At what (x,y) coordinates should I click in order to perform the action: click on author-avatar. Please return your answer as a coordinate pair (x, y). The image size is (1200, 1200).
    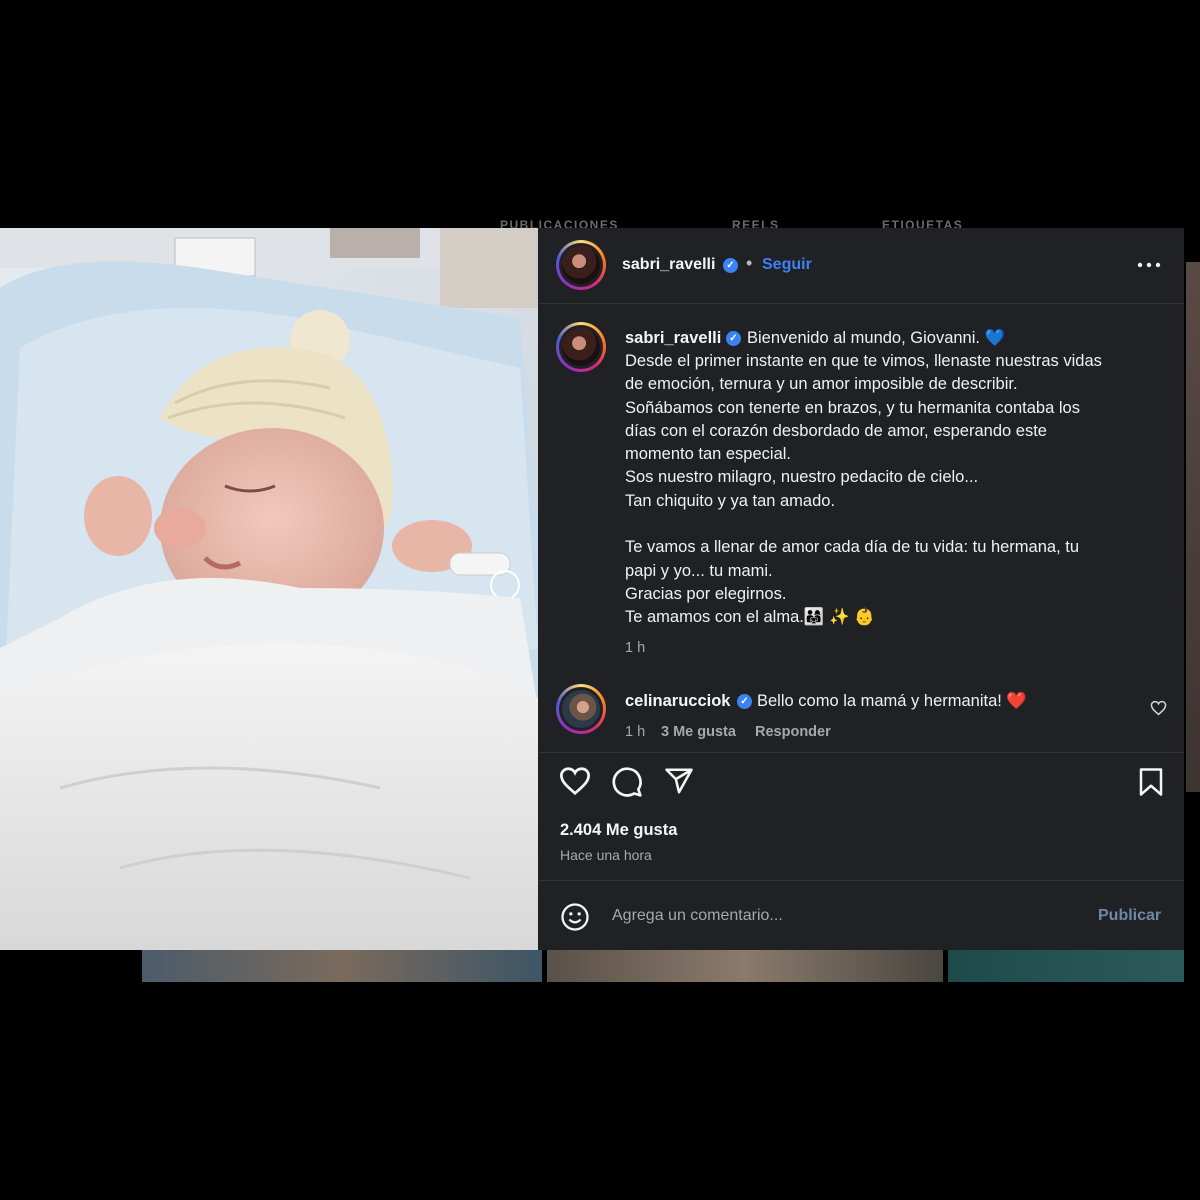
    Looking at the image, I should click on (581, 265).